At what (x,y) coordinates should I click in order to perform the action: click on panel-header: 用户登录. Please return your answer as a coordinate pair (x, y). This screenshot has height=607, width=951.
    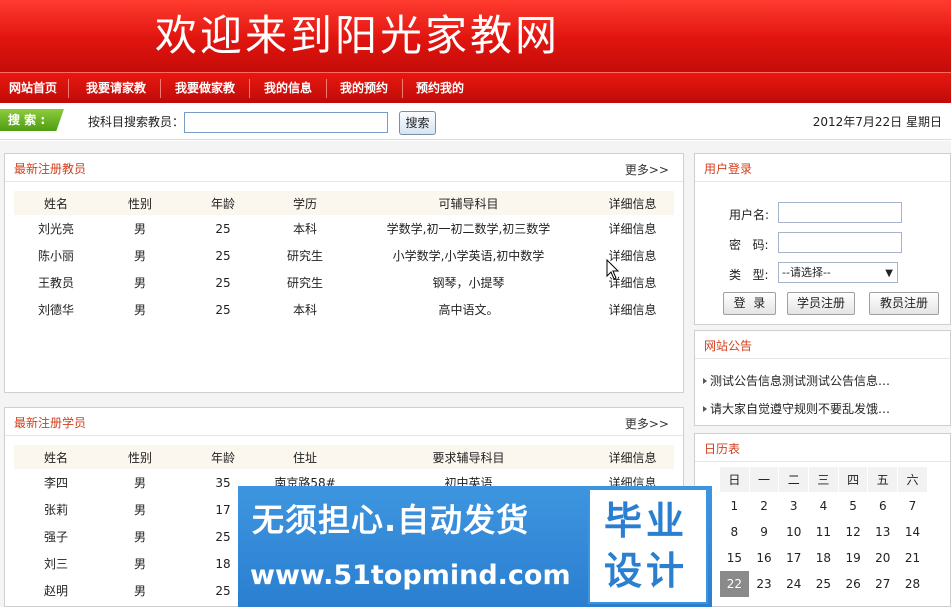
    Looking at the image, I should click on (822, 168).